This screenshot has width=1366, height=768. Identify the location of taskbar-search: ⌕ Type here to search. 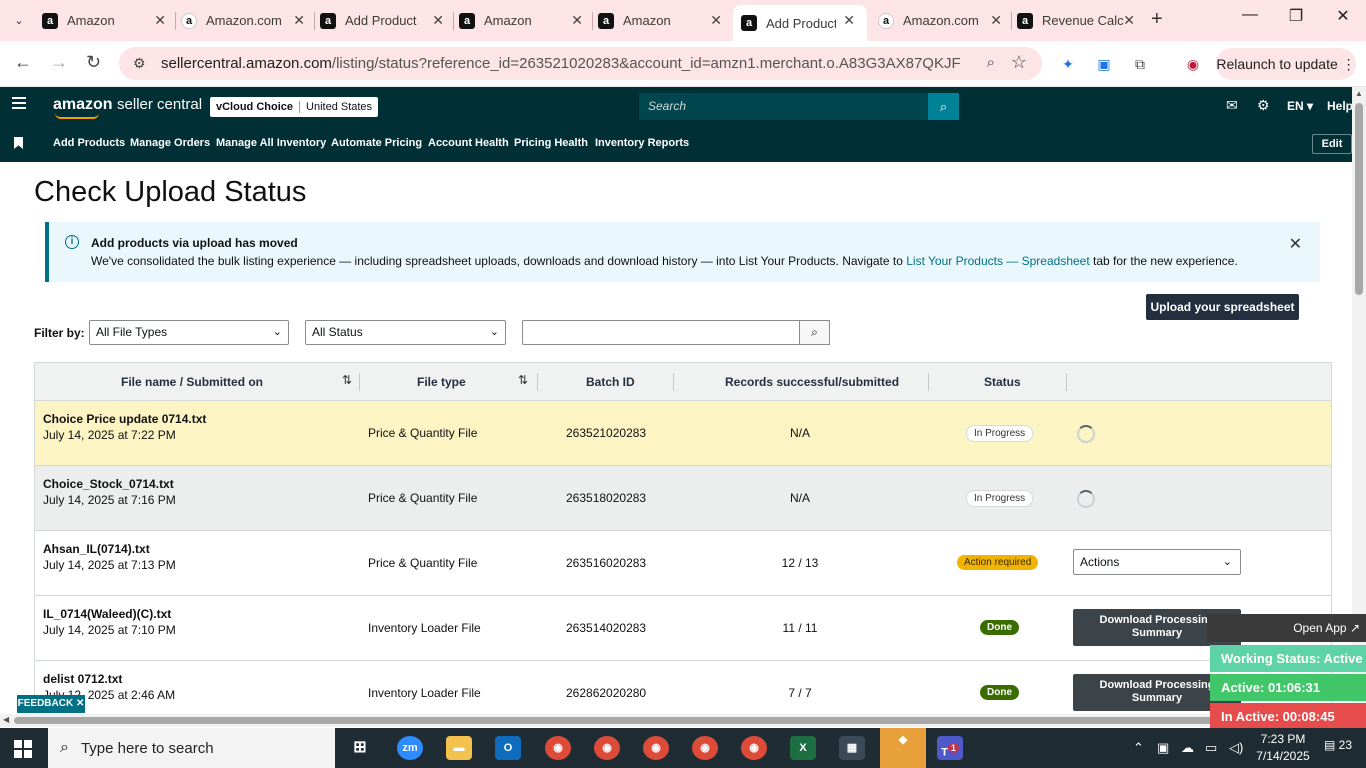
(191, 748).